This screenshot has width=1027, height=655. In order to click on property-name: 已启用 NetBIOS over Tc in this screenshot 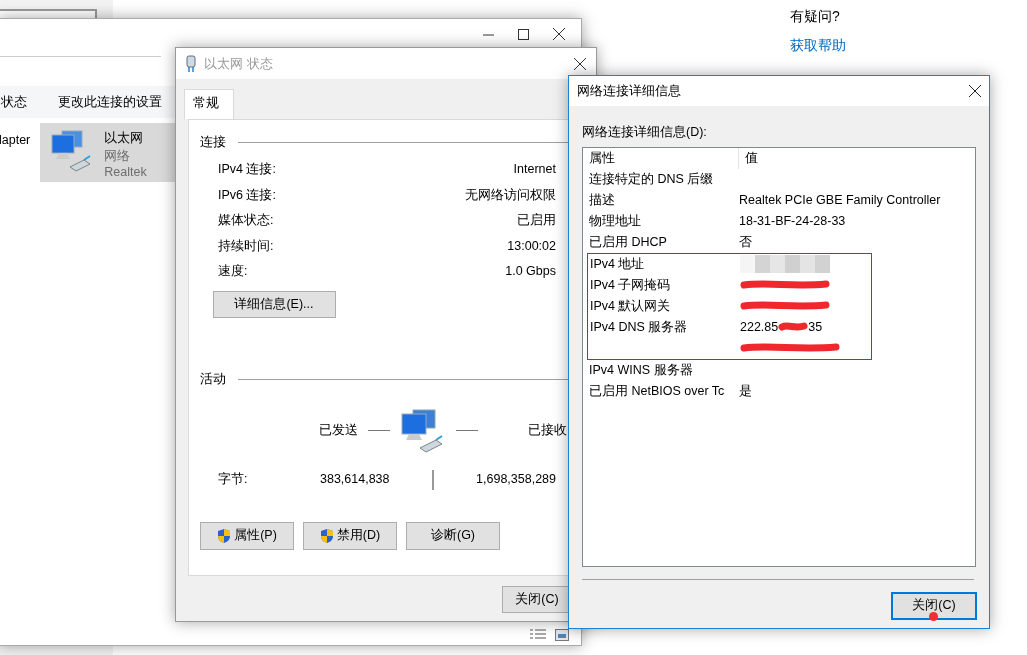, I will do `click(657, 391)`.